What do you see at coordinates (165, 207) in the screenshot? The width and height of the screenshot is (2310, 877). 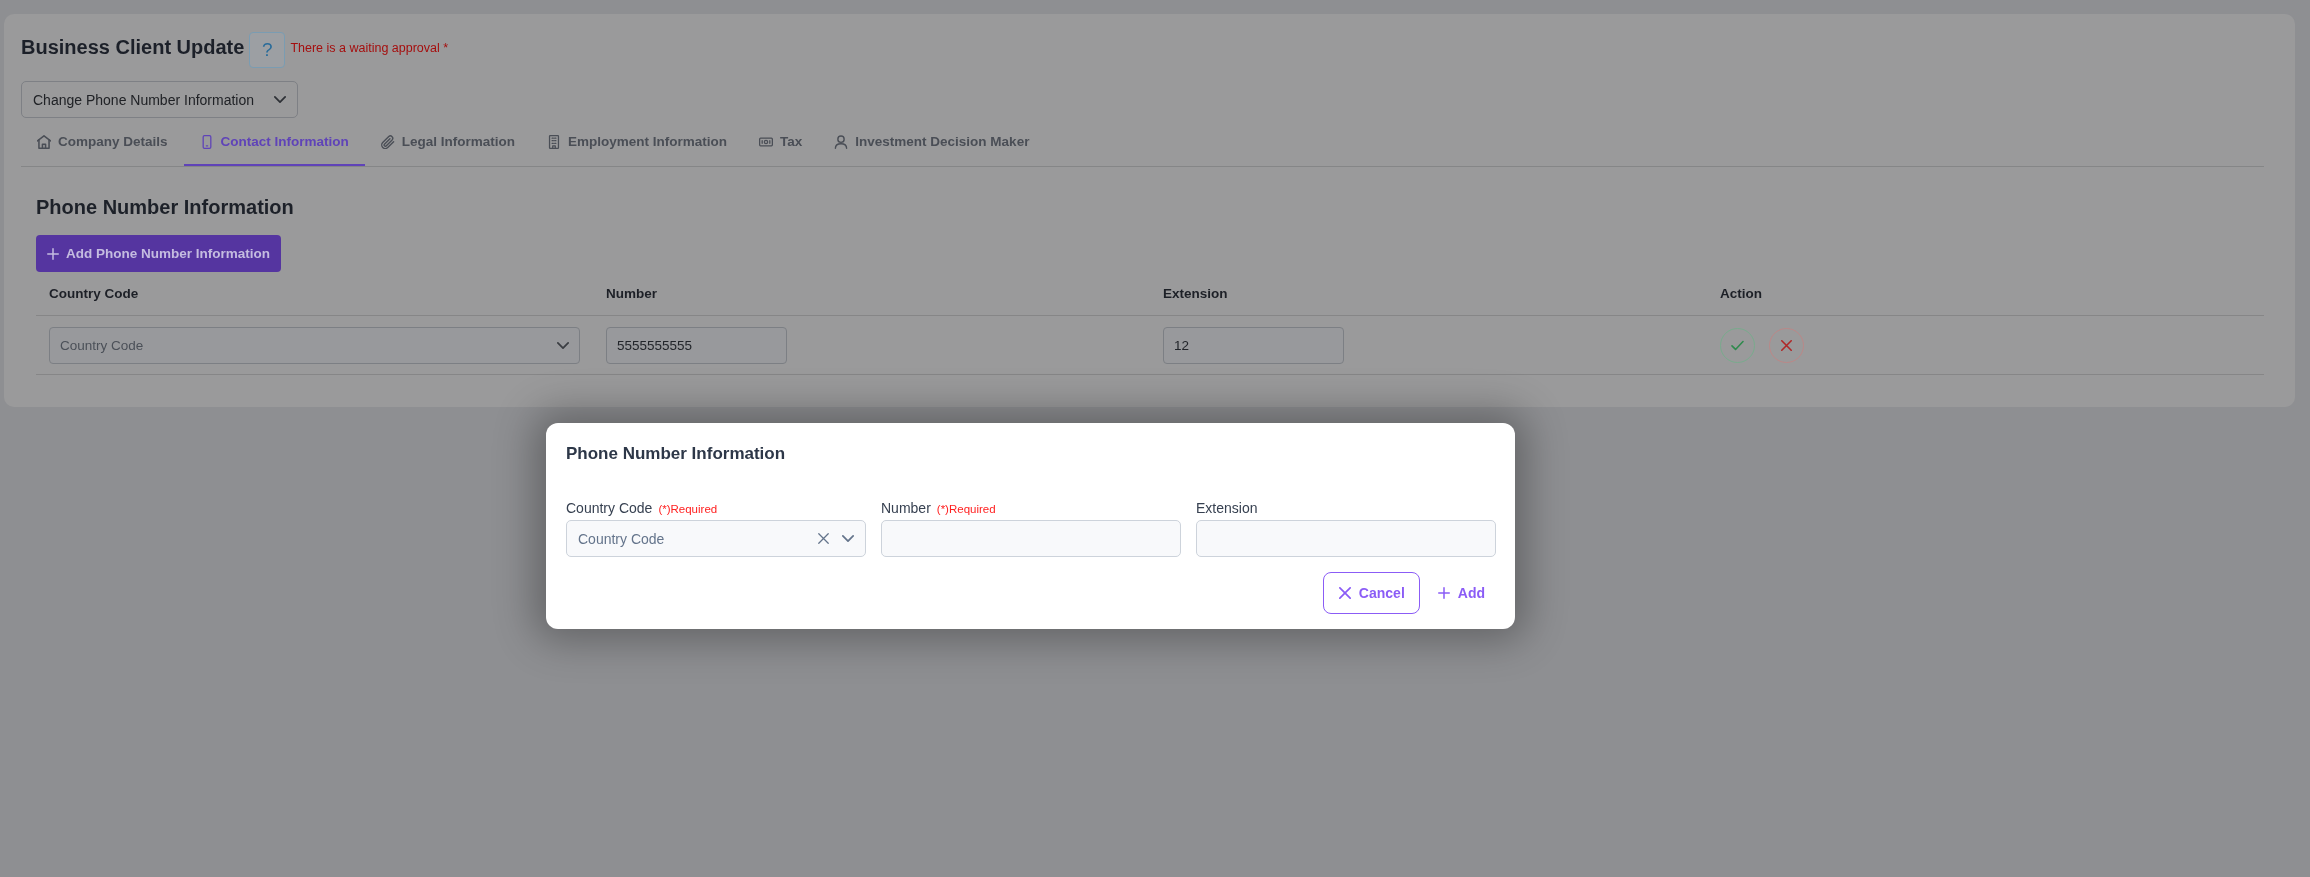 I see `section-title: Phone Number Information` at bounding box center [165, 207].